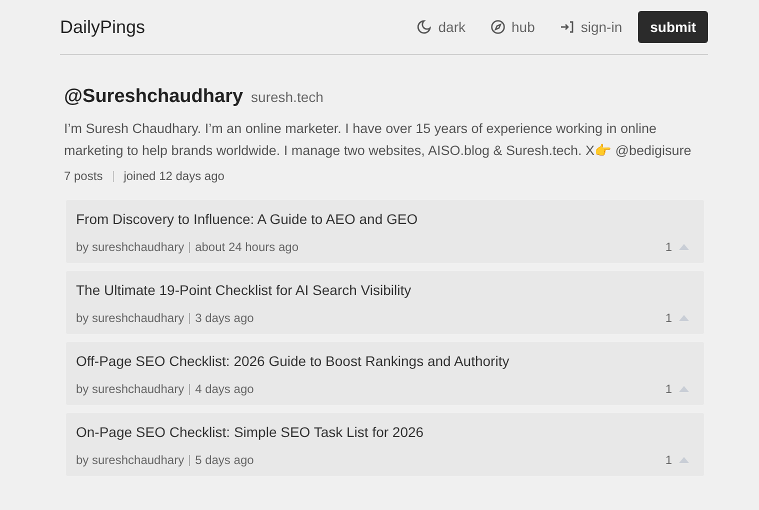 Image resolution: width=759 pixels, height=510 pixels. What do you see at coordinates (441, 27) in the screenshot?
I see `nav-link: dark` at bounding box center [441, 27].